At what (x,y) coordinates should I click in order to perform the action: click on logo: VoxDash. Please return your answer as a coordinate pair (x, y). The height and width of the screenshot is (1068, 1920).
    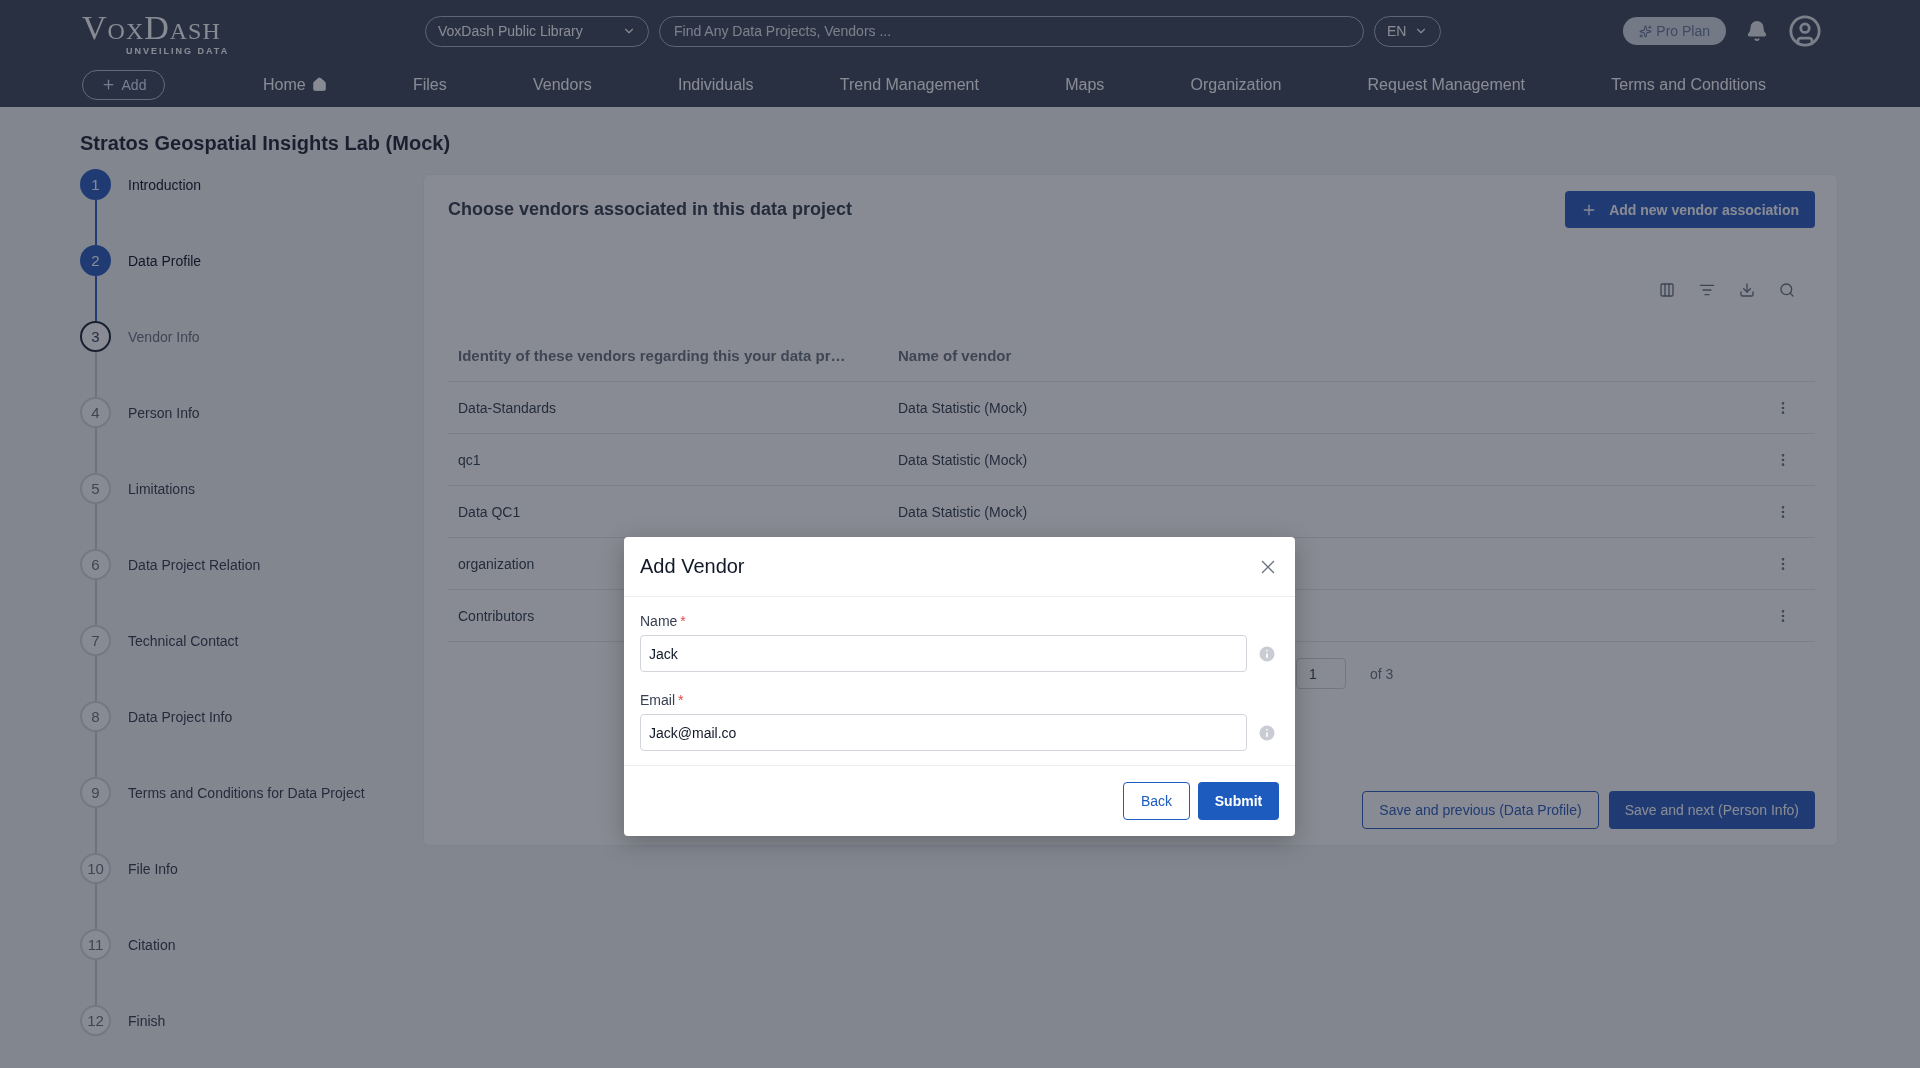
    Looking at the image, I should click on (151, 28).